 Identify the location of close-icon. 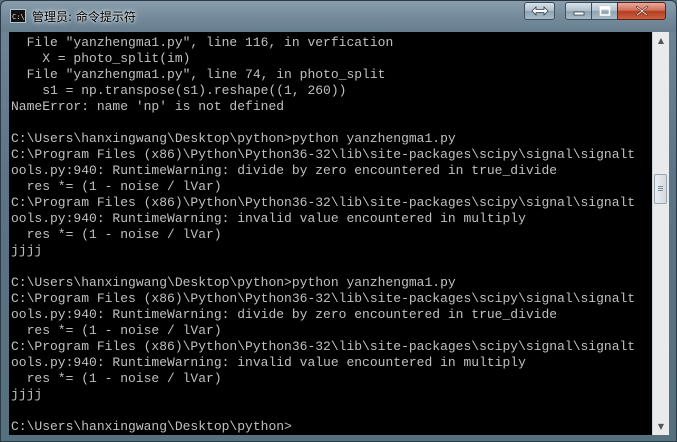
(641, 11).